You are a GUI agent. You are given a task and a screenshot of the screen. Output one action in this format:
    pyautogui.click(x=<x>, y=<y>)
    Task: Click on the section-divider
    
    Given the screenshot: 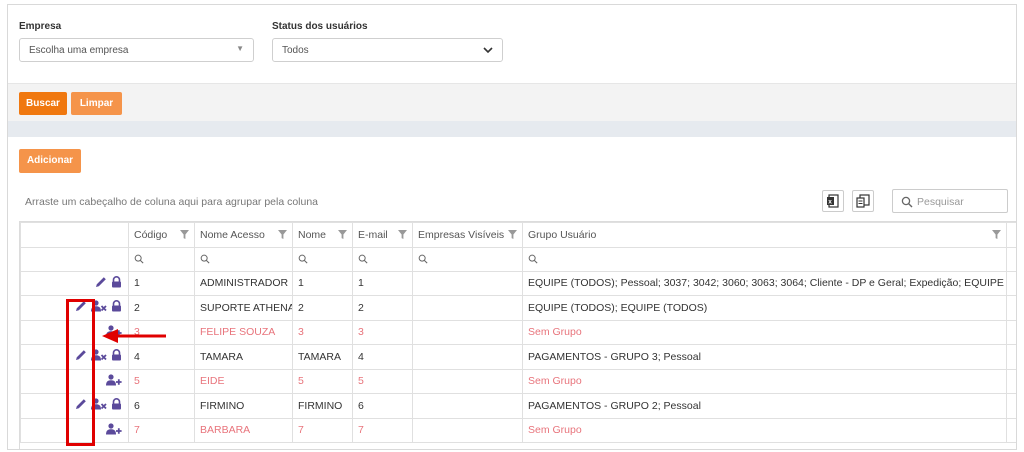 What is the action you would take?
    pyautogui.click(x=512, y=129)
    